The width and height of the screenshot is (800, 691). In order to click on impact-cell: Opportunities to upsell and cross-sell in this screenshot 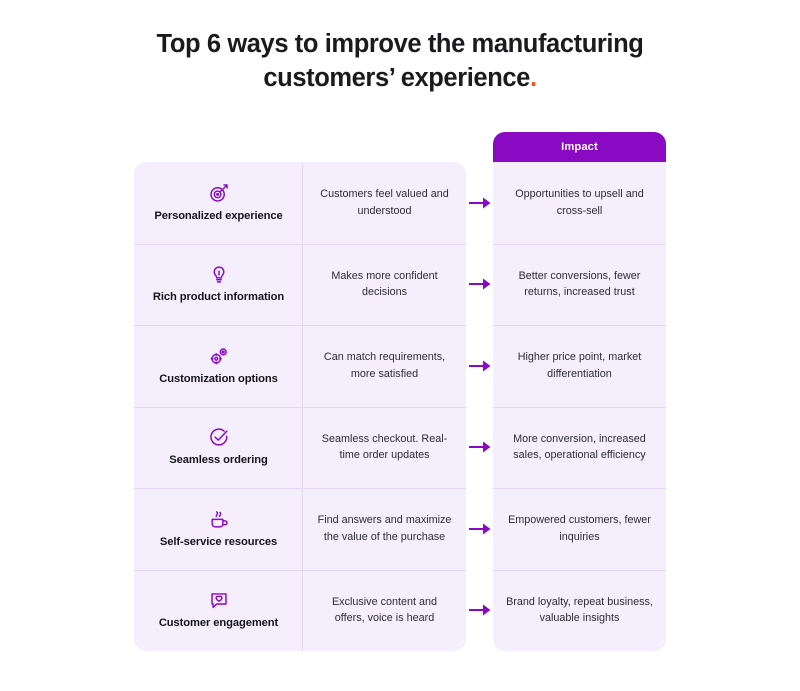, I will do `click(579, 203)`.